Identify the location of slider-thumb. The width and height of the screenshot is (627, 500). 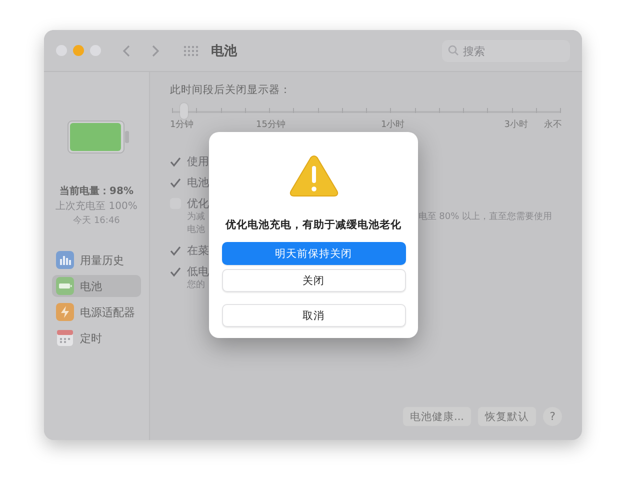
(184, 111).